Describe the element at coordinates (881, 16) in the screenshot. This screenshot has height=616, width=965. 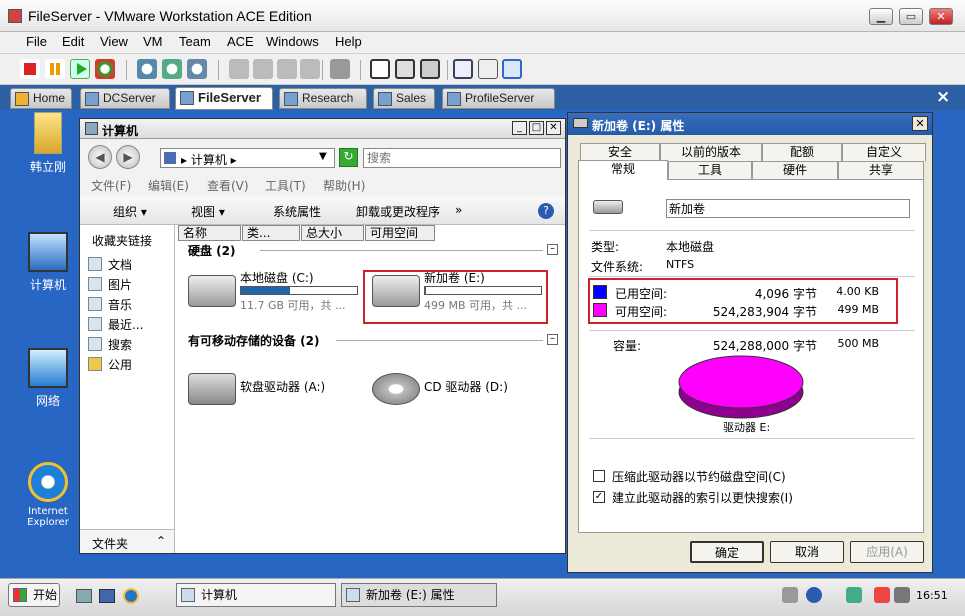
I see `minimize-button: ▁` at that location.